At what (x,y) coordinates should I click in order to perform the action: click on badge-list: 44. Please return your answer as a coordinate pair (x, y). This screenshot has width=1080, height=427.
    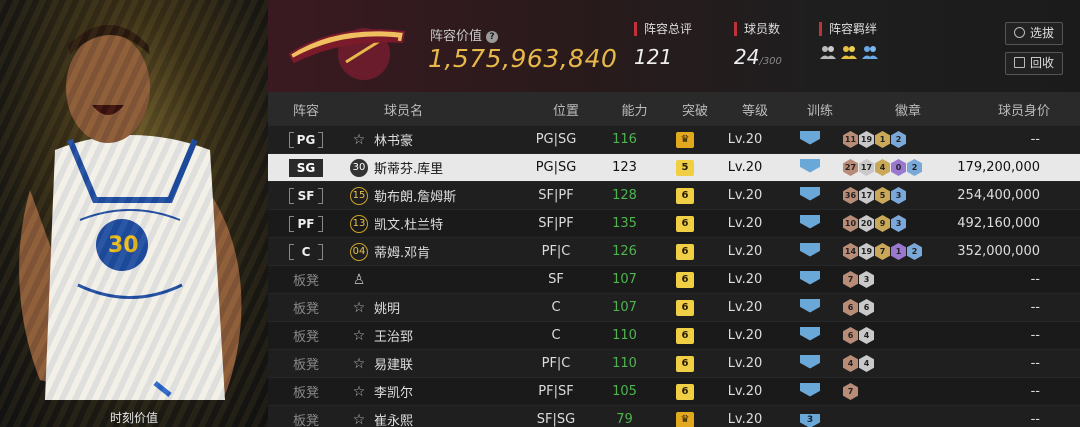
    Looking at the image, I should click on (898, 363).